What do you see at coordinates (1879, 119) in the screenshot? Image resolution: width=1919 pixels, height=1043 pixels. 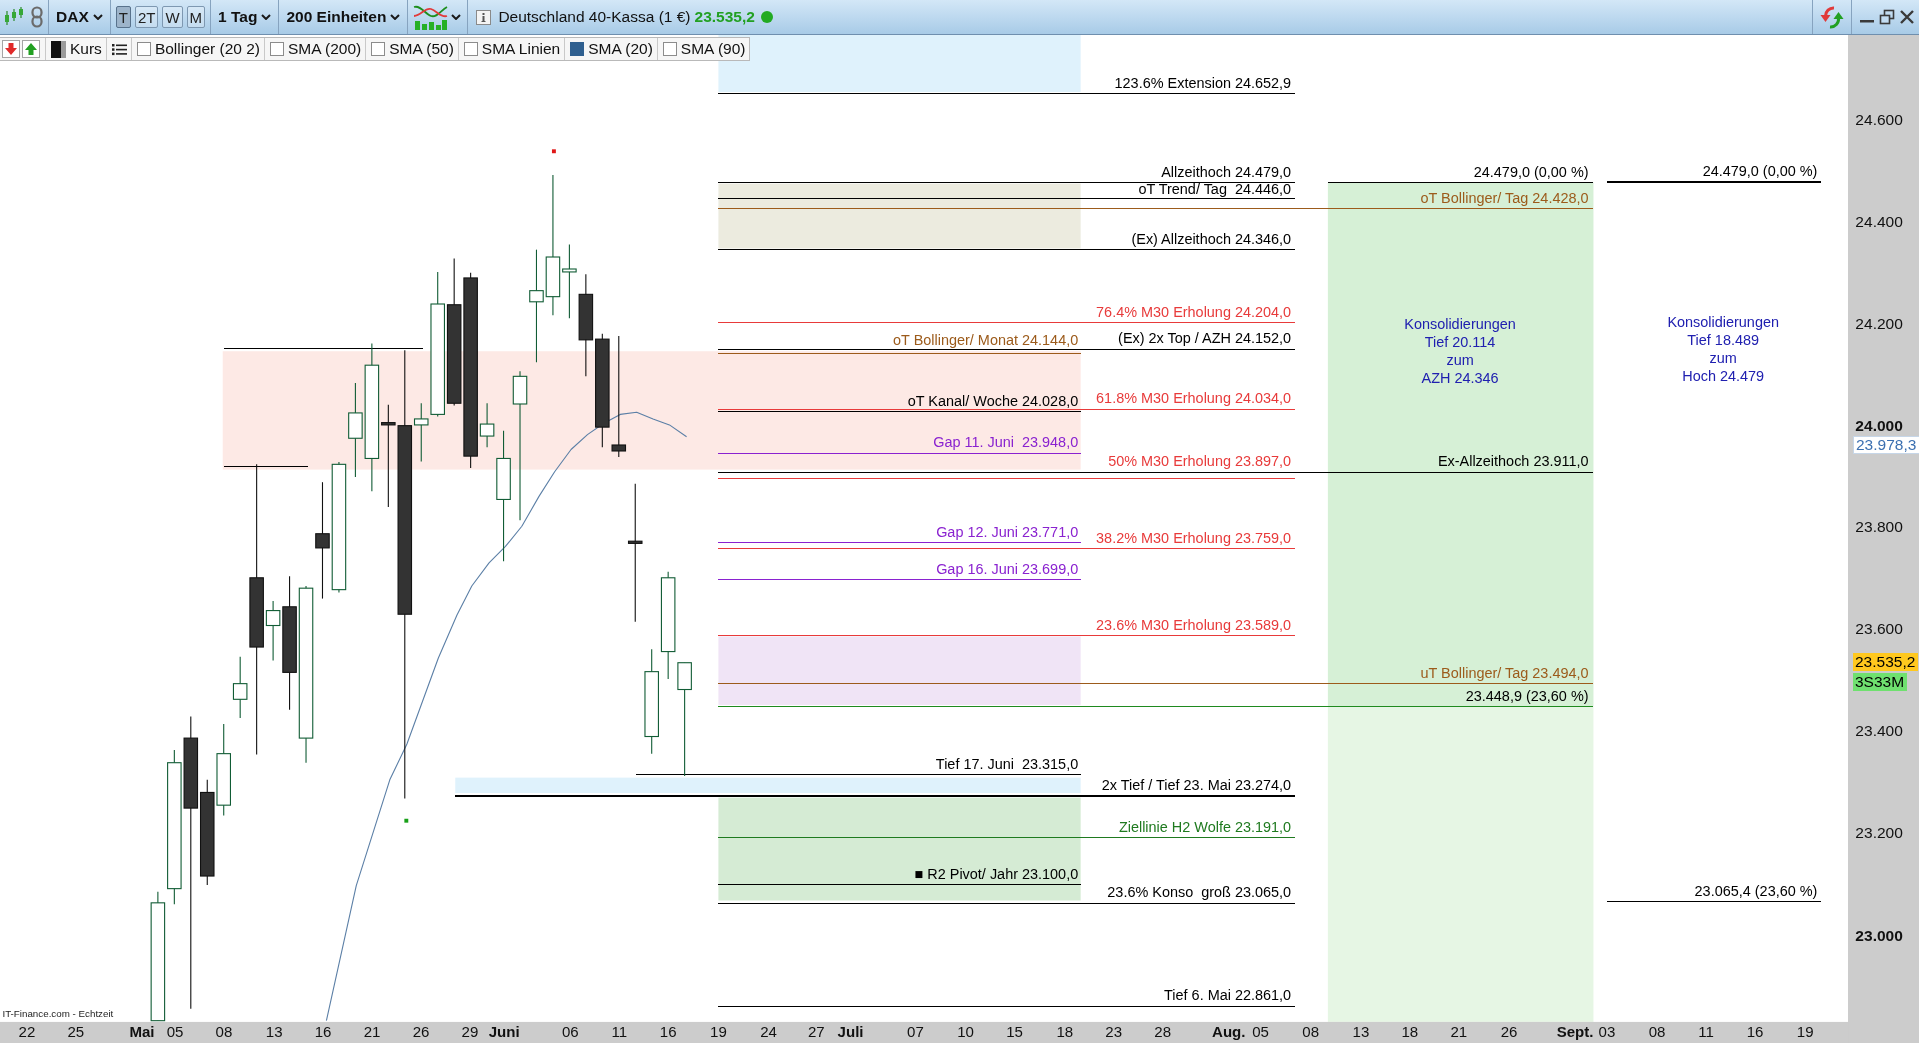 I see `axis-label: 24.600` at bounding box center [1879, 119].